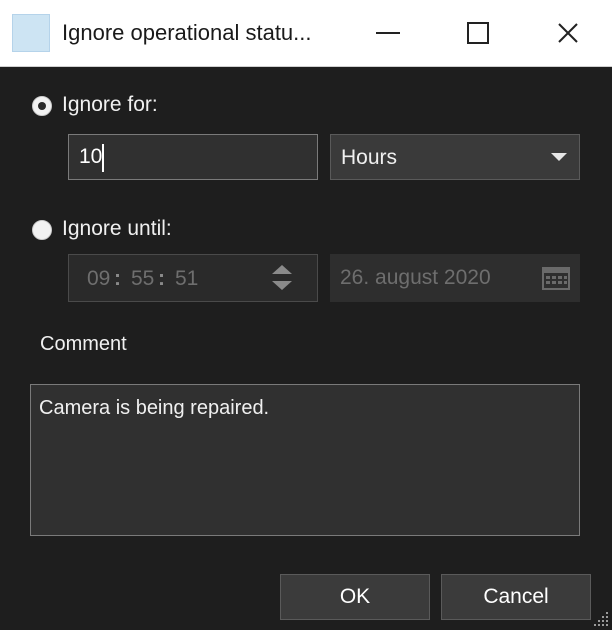 The height and width of the screenshot is (630, 612). Describe the element at coordinates (103, 158) in the screenshot. I see `text-caret` at that location.